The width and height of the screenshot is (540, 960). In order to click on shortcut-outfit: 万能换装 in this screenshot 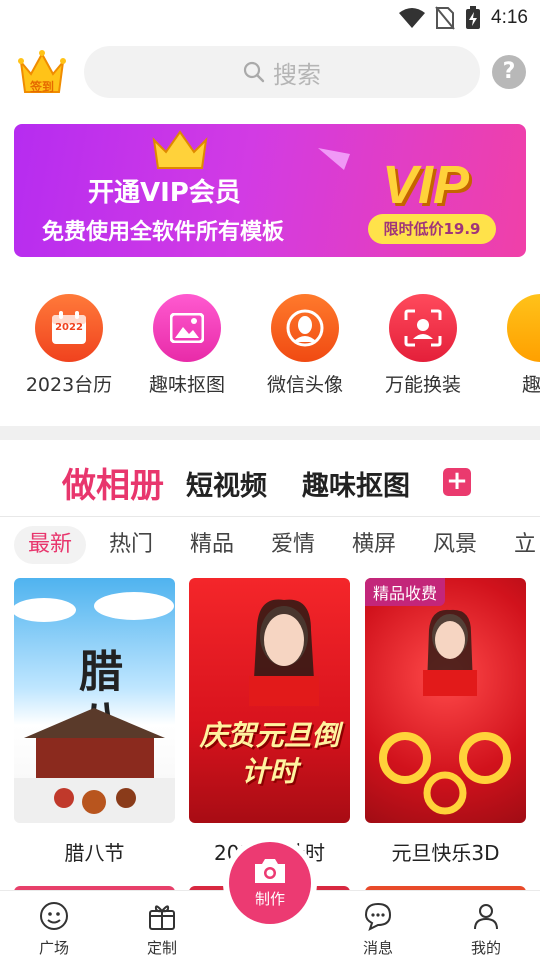, I will do `click(423, 345)`.